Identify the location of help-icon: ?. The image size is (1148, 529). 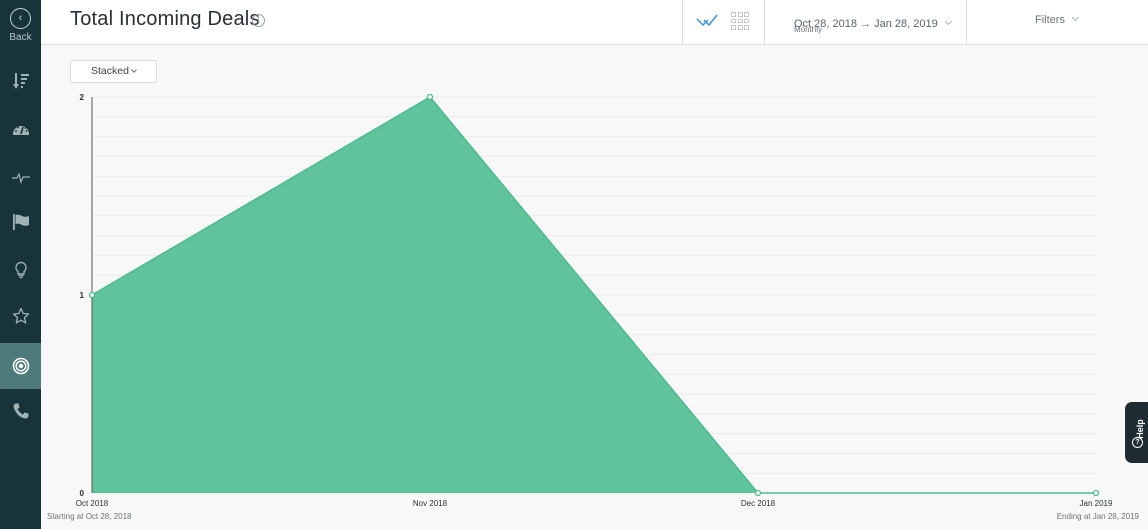
(1137, 442).